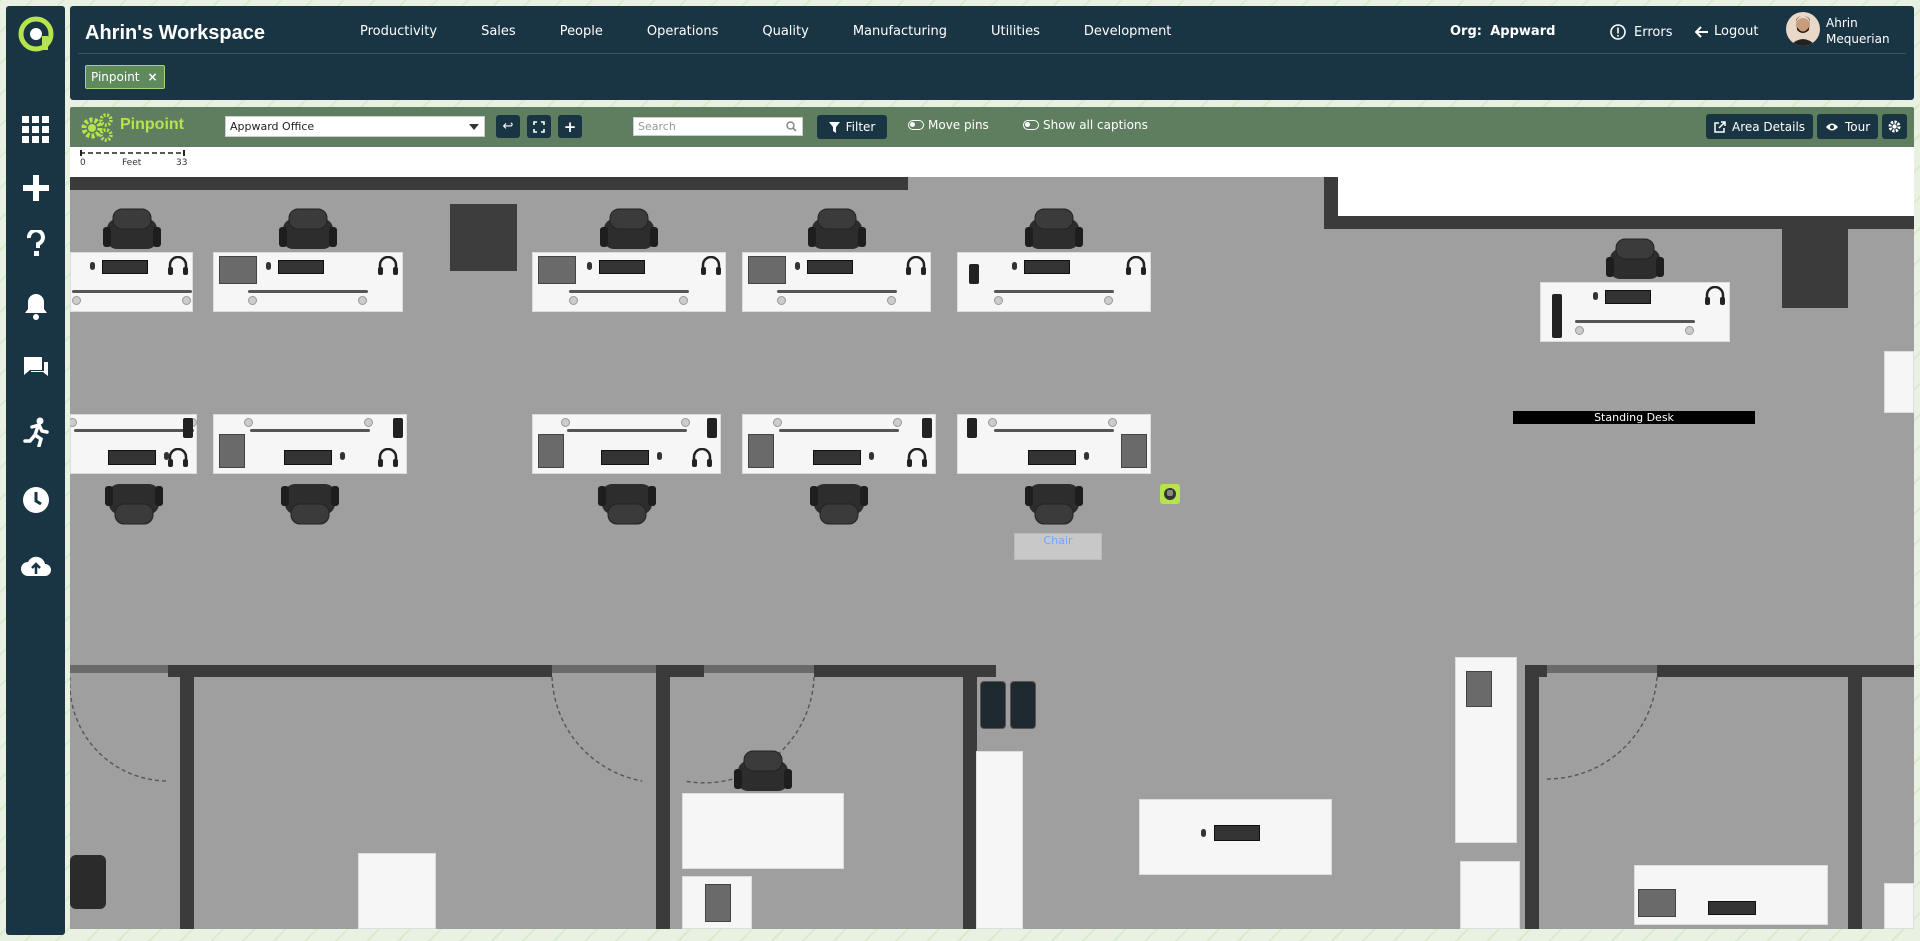 This screenshot has width=1920, height=941. What do you see at coordinates (1641, 32) in the screenshot?
I see `errors-link: Errors` at bounding box center [1641, 32].